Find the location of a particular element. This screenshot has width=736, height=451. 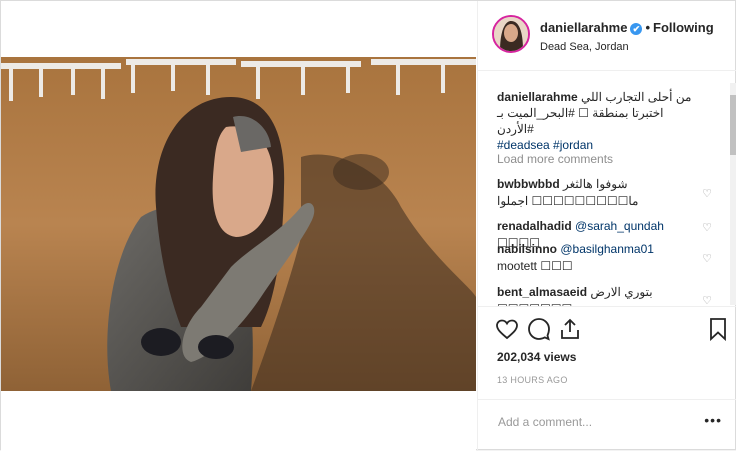

comment-item: nabilsinno @basilghanma01 mootett ☐☐☐ is located at coordinates (597, 258).